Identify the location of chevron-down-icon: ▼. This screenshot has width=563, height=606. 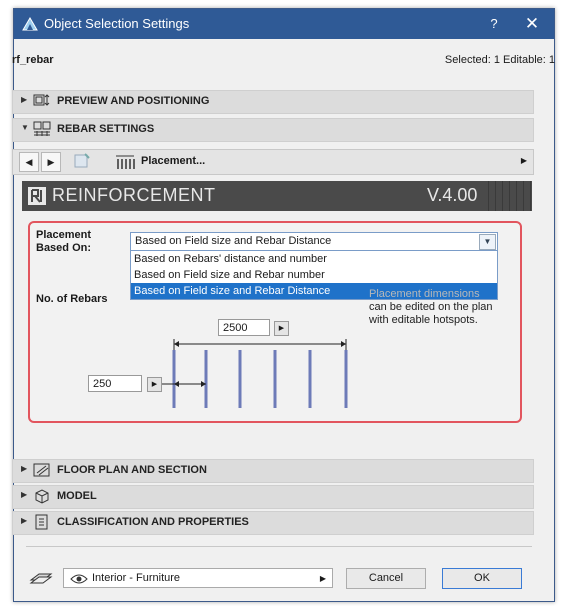
(487, 242).